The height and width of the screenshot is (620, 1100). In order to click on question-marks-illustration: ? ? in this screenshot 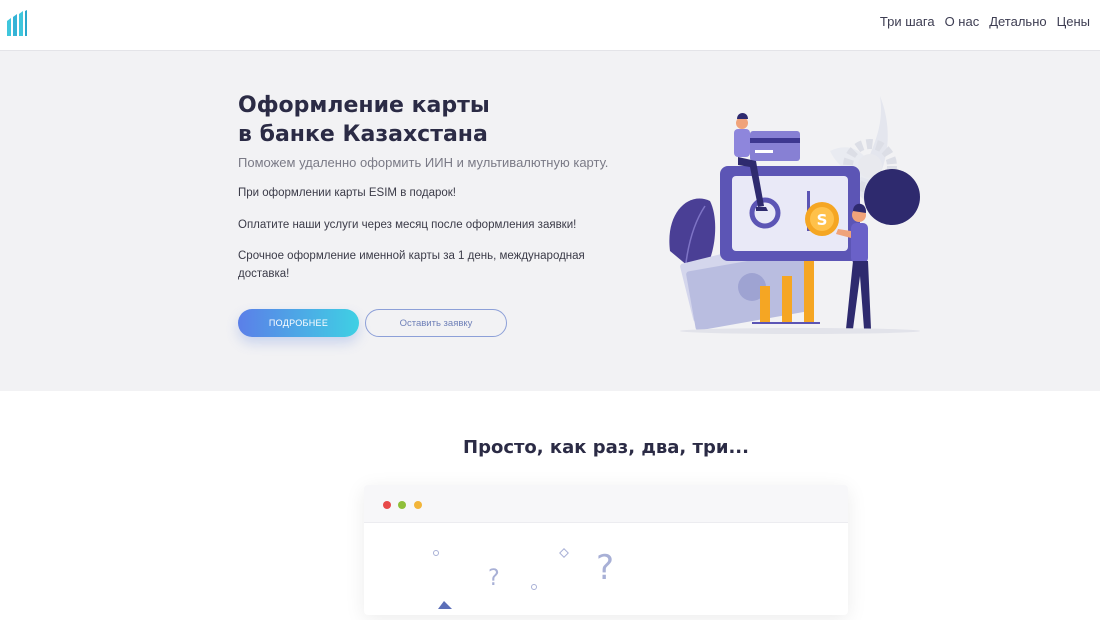, I will do `click(523, 578)`.